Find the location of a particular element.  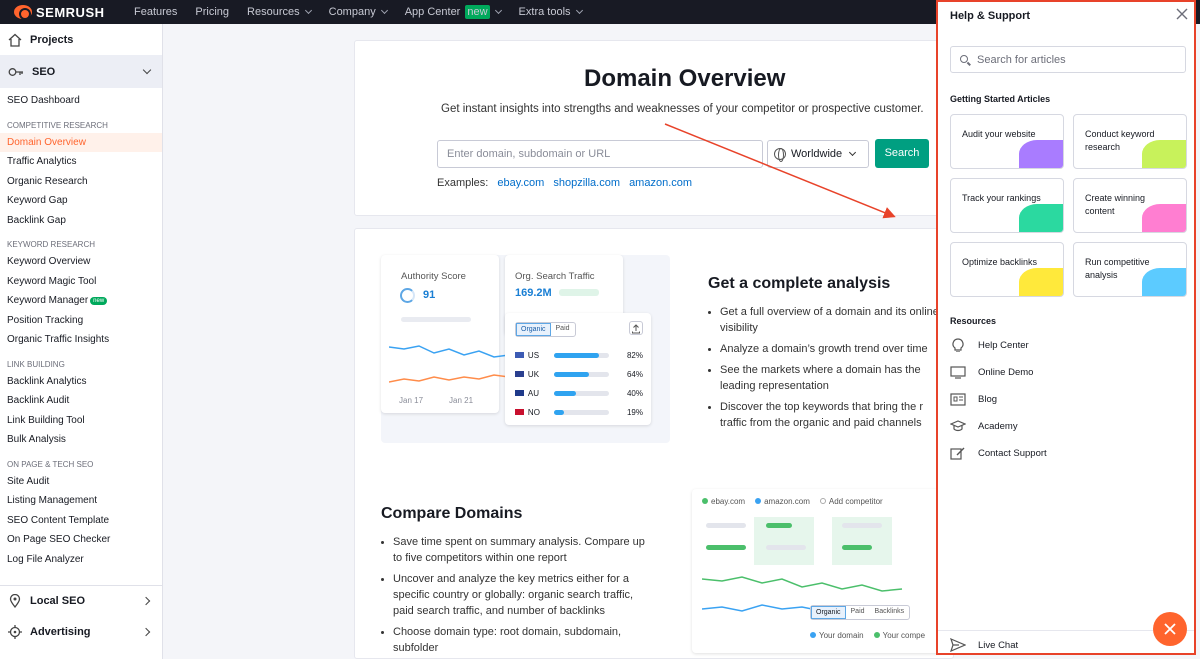

sidebar-item-site-audit: Site Audit is located at coordinates (81, 482).